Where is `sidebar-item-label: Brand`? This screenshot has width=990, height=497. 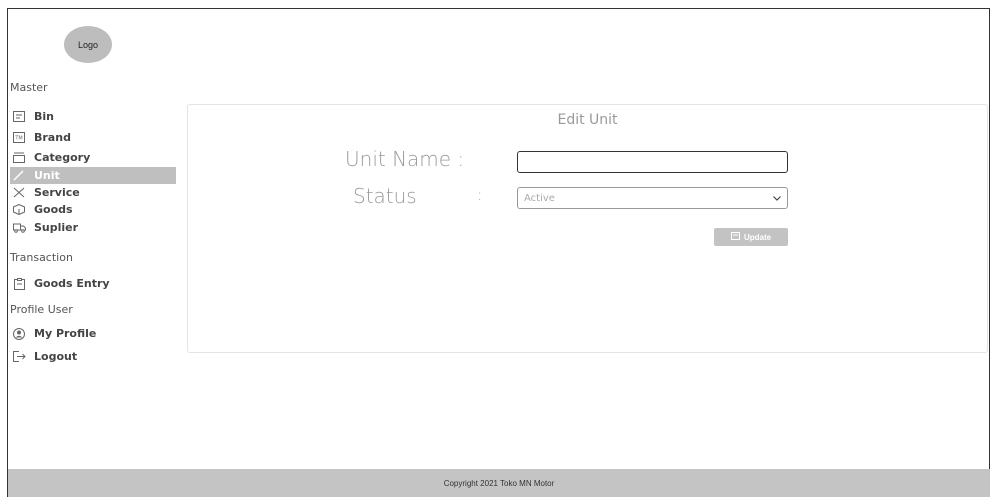
sidebar-item-label: Brand is located at coordinates (52, 137).